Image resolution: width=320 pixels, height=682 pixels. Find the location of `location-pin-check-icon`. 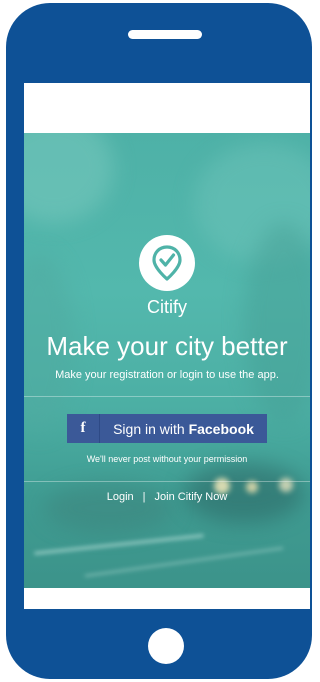

location-pin-check-icon is located at coordinates (167, 263).